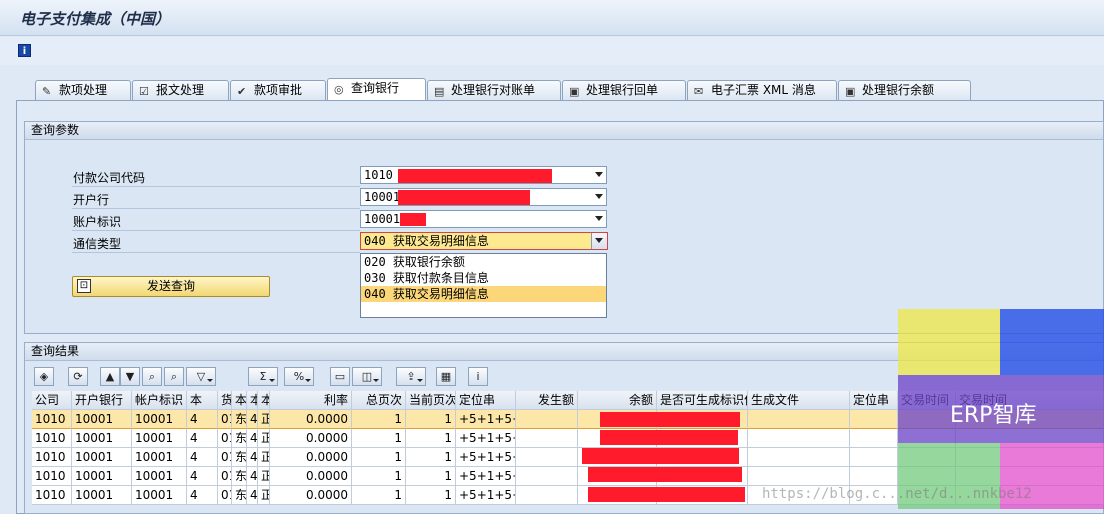 The image size is (1104, 514). Describe the element at coordinates (483, 219) in the screenshot. I see `account-id-field: 10001` at that location.